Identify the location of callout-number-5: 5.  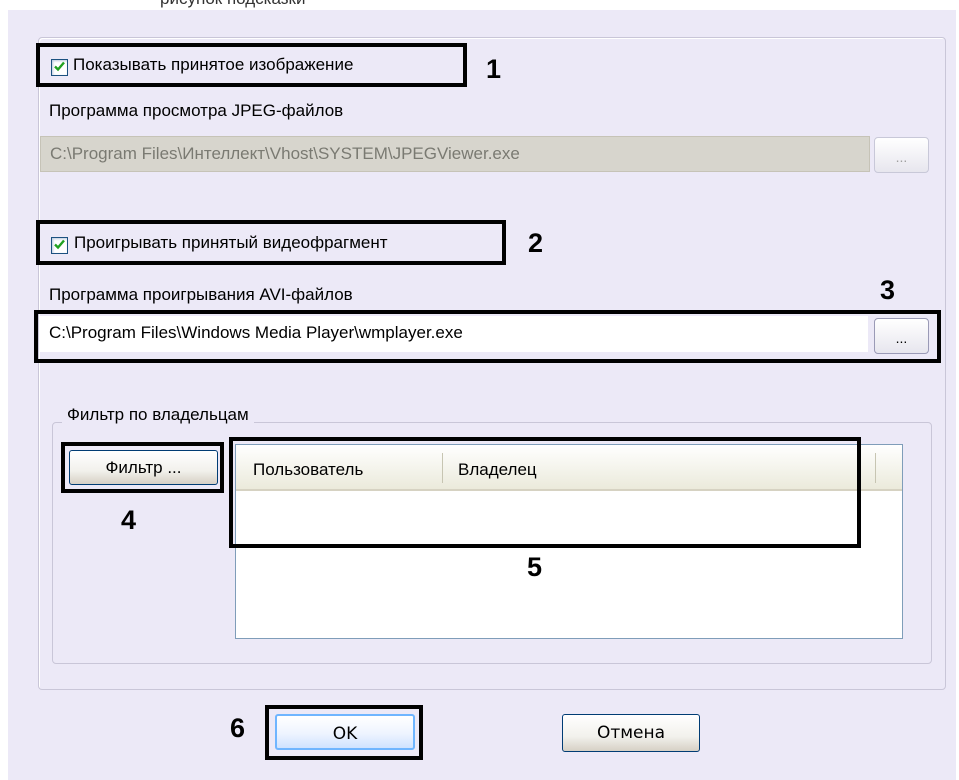
(535, 567).